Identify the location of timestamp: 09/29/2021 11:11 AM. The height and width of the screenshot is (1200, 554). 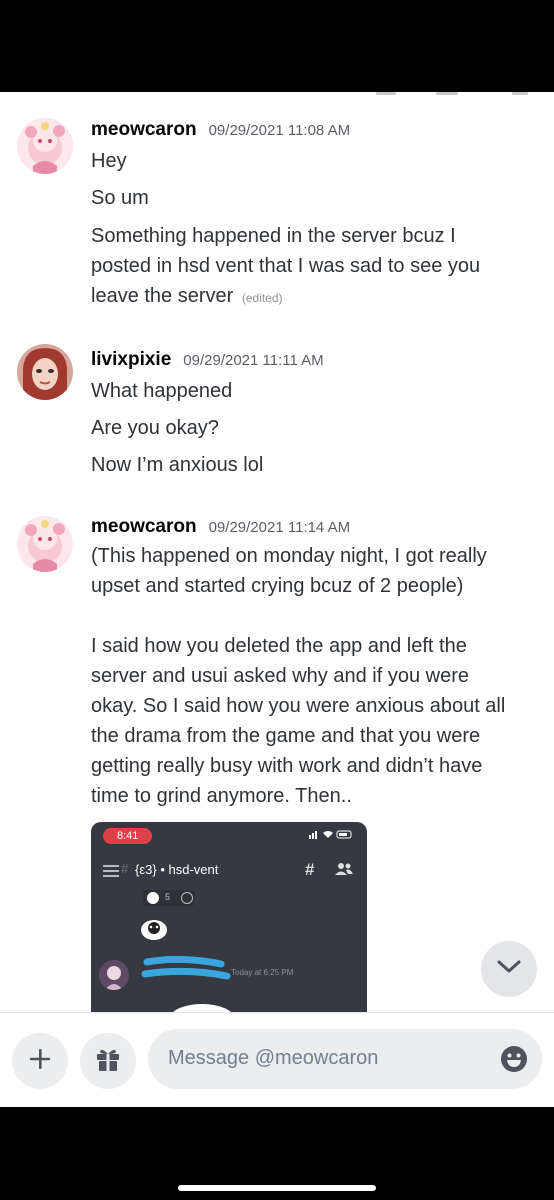
(253, 360).